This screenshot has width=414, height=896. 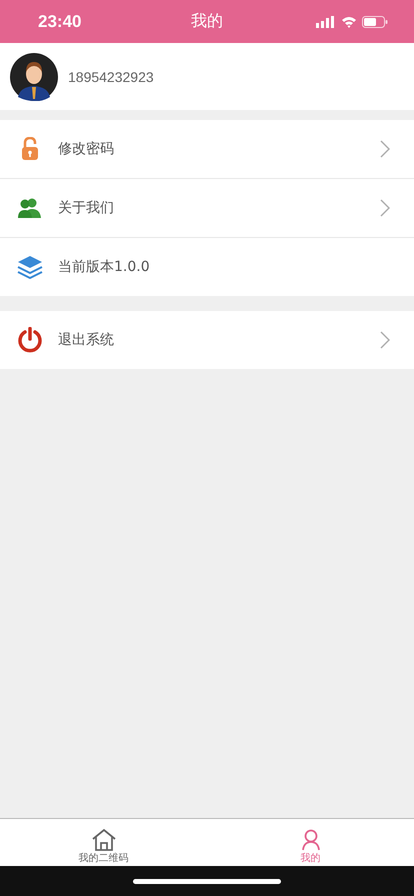 What do you see at coordinates (111, 76) in the screenshot?
I see `phone-number: 18954232923` at bounding box center [111, 76].